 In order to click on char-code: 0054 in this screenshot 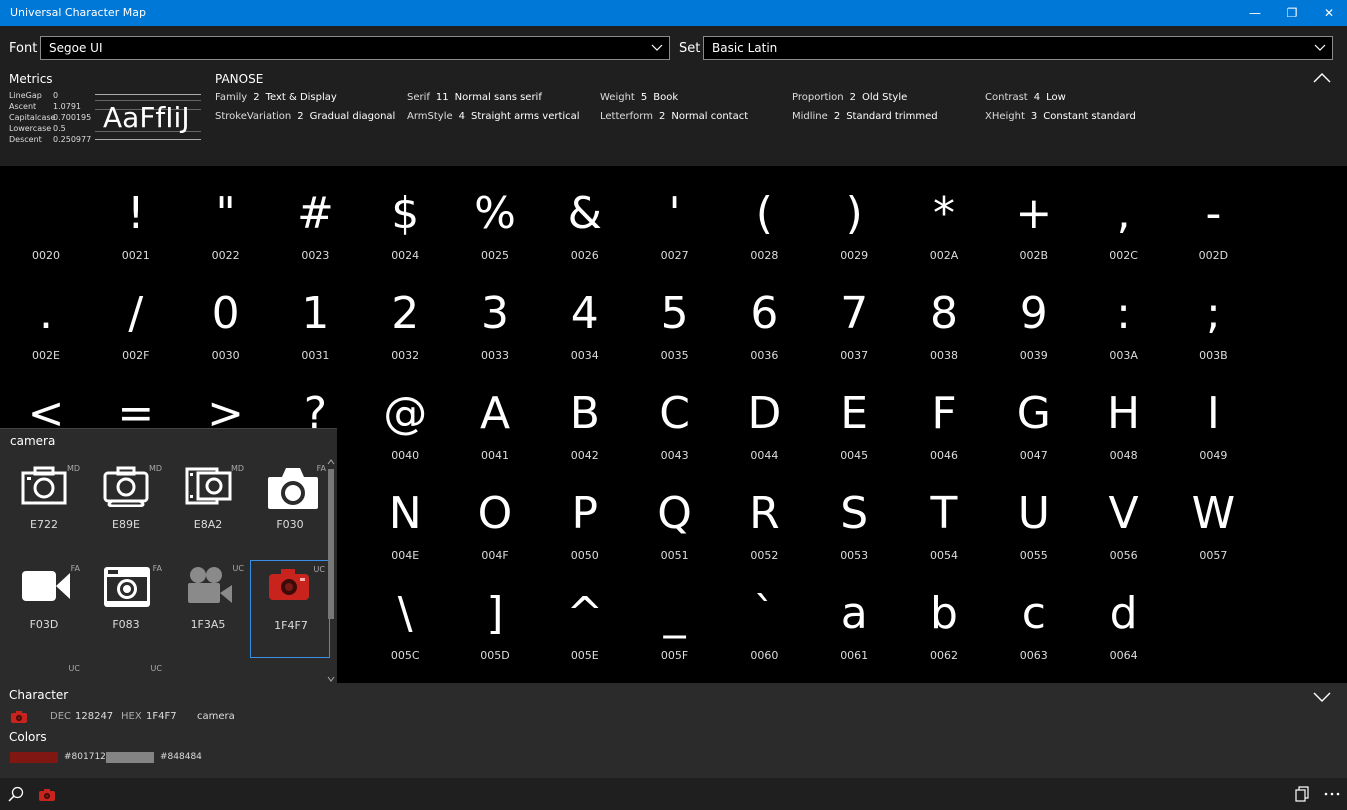, I will do `click(944, 555)`.